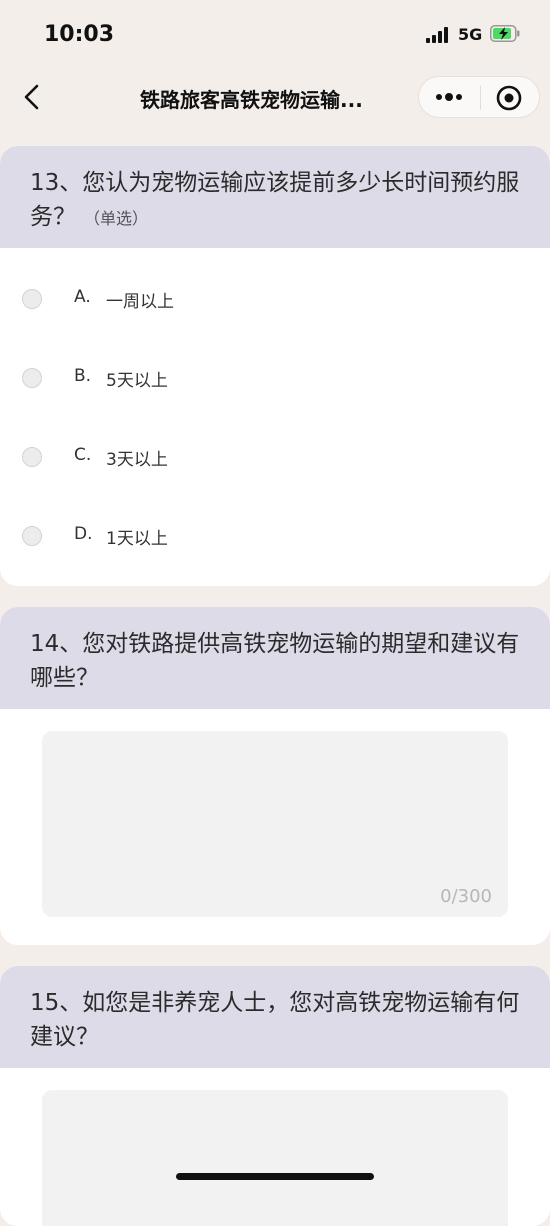 The image size is (550, 1226). I want to click on signal-icon, so click(439, 35).